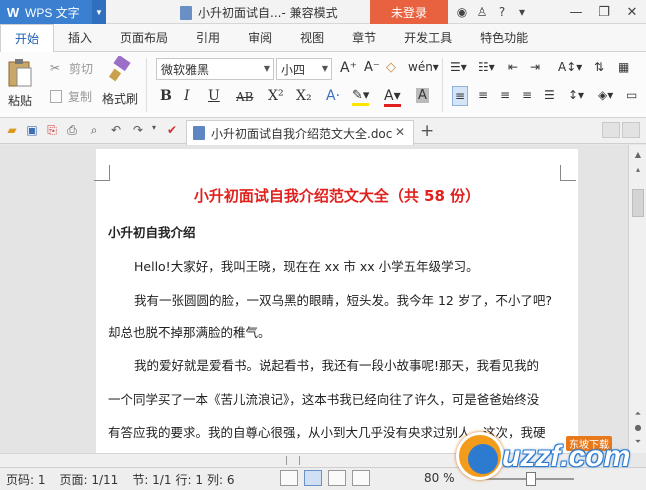 This screenshot has width=646, height=490. Describe the element at coordinates (462, 12) in the screenshot. I see `skin-icon: ◉` at that location.